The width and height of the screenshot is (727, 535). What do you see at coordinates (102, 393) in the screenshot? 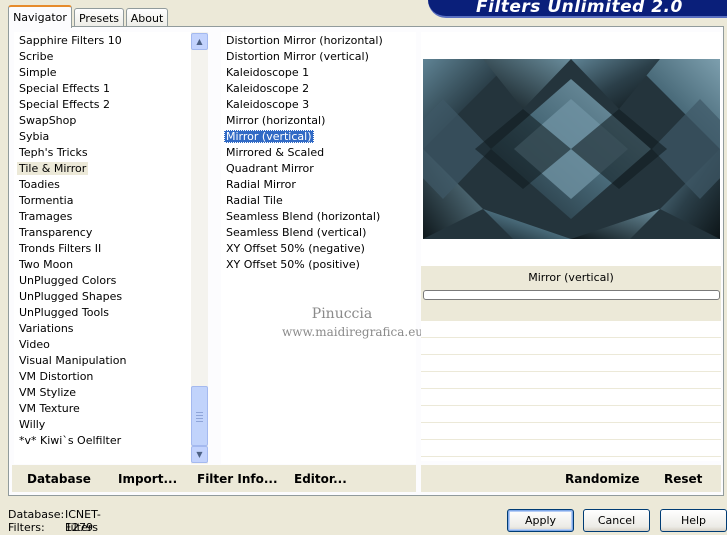
I see `category-item: VM Stylize` at bounding box center [102, 393].